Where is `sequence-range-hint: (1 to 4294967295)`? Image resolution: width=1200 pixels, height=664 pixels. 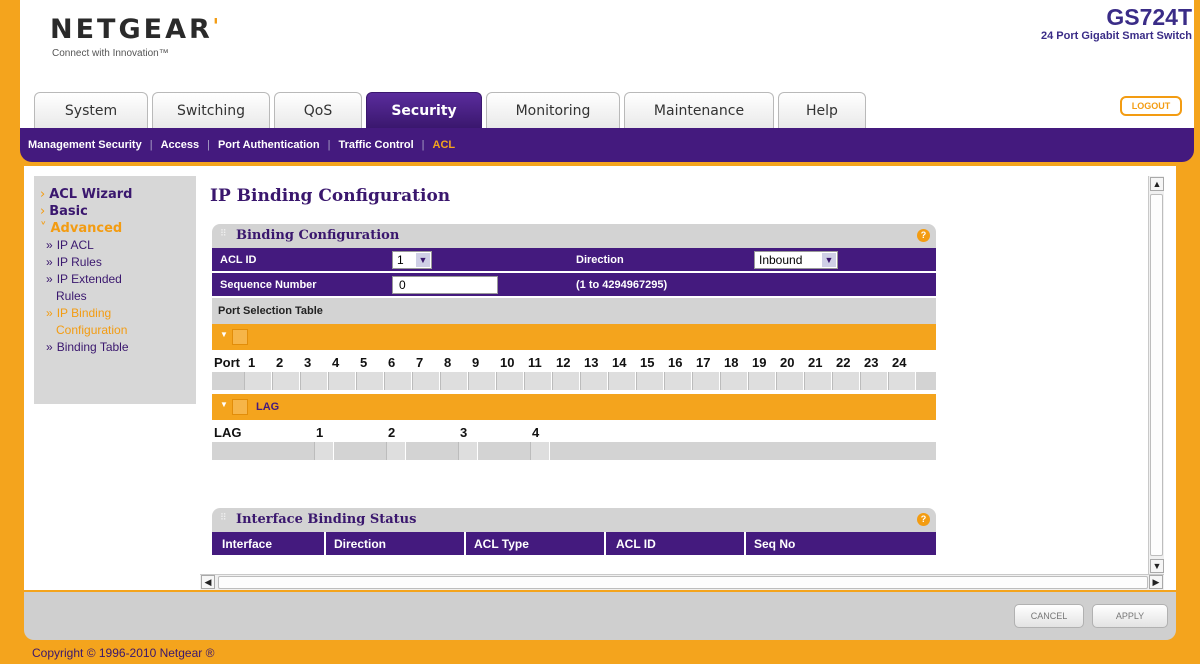
sequence-range-hint: (1 to 4294967295) is located at coordinates (622, 285).